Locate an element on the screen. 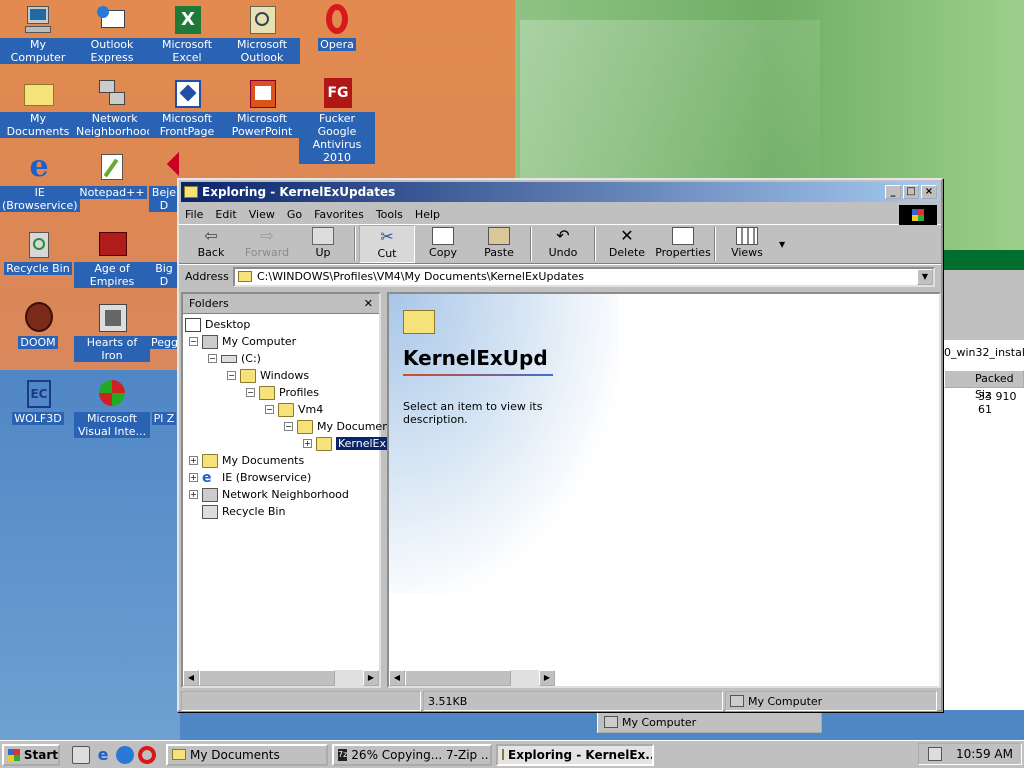 The image size is (1024, 768). properties-button: Properties is located at coordinates (683, 244).